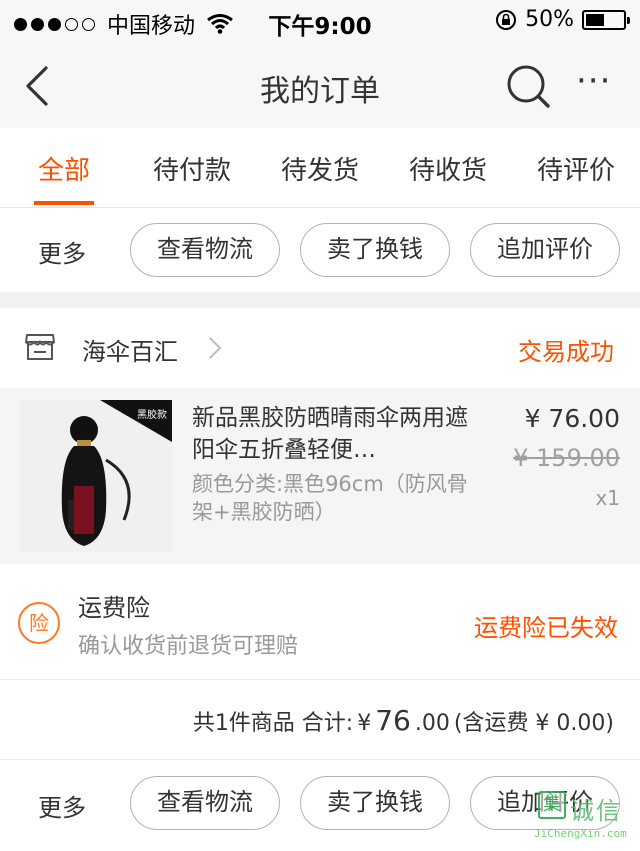 The width and height of the screenshot is (640, 851). What do you see at coordinates (566, 352) in the screenshot?
I see `order-status: 交易成功` at bounding box center [566, 352].